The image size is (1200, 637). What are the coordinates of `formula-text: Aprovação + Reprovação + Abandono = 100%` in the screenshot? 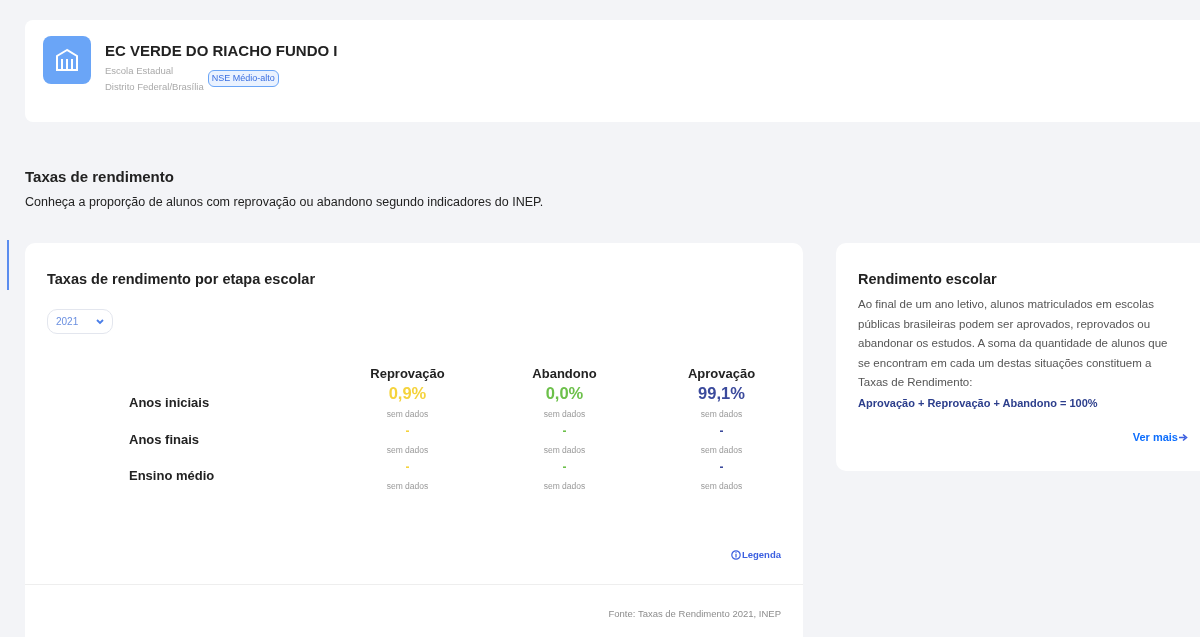 It's located at (978, 403).